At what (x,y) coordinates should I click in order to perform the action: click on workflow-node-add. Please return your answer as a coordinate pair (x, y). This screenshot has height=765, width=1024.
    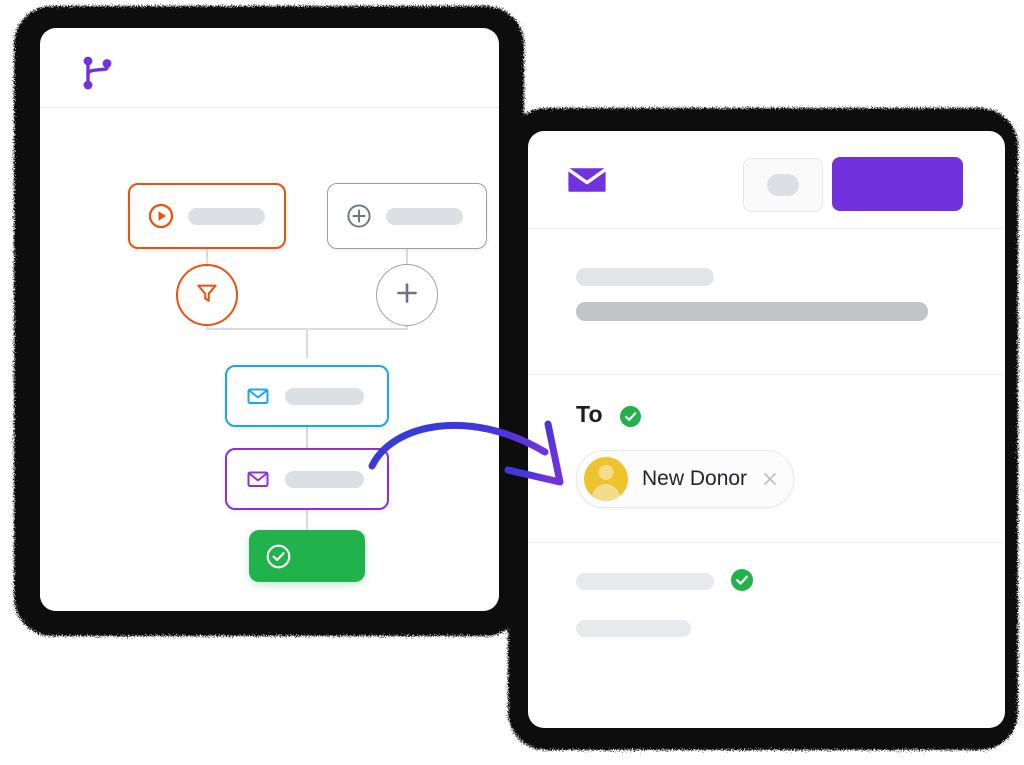
    Looking at the image, I should click on (407, 295).